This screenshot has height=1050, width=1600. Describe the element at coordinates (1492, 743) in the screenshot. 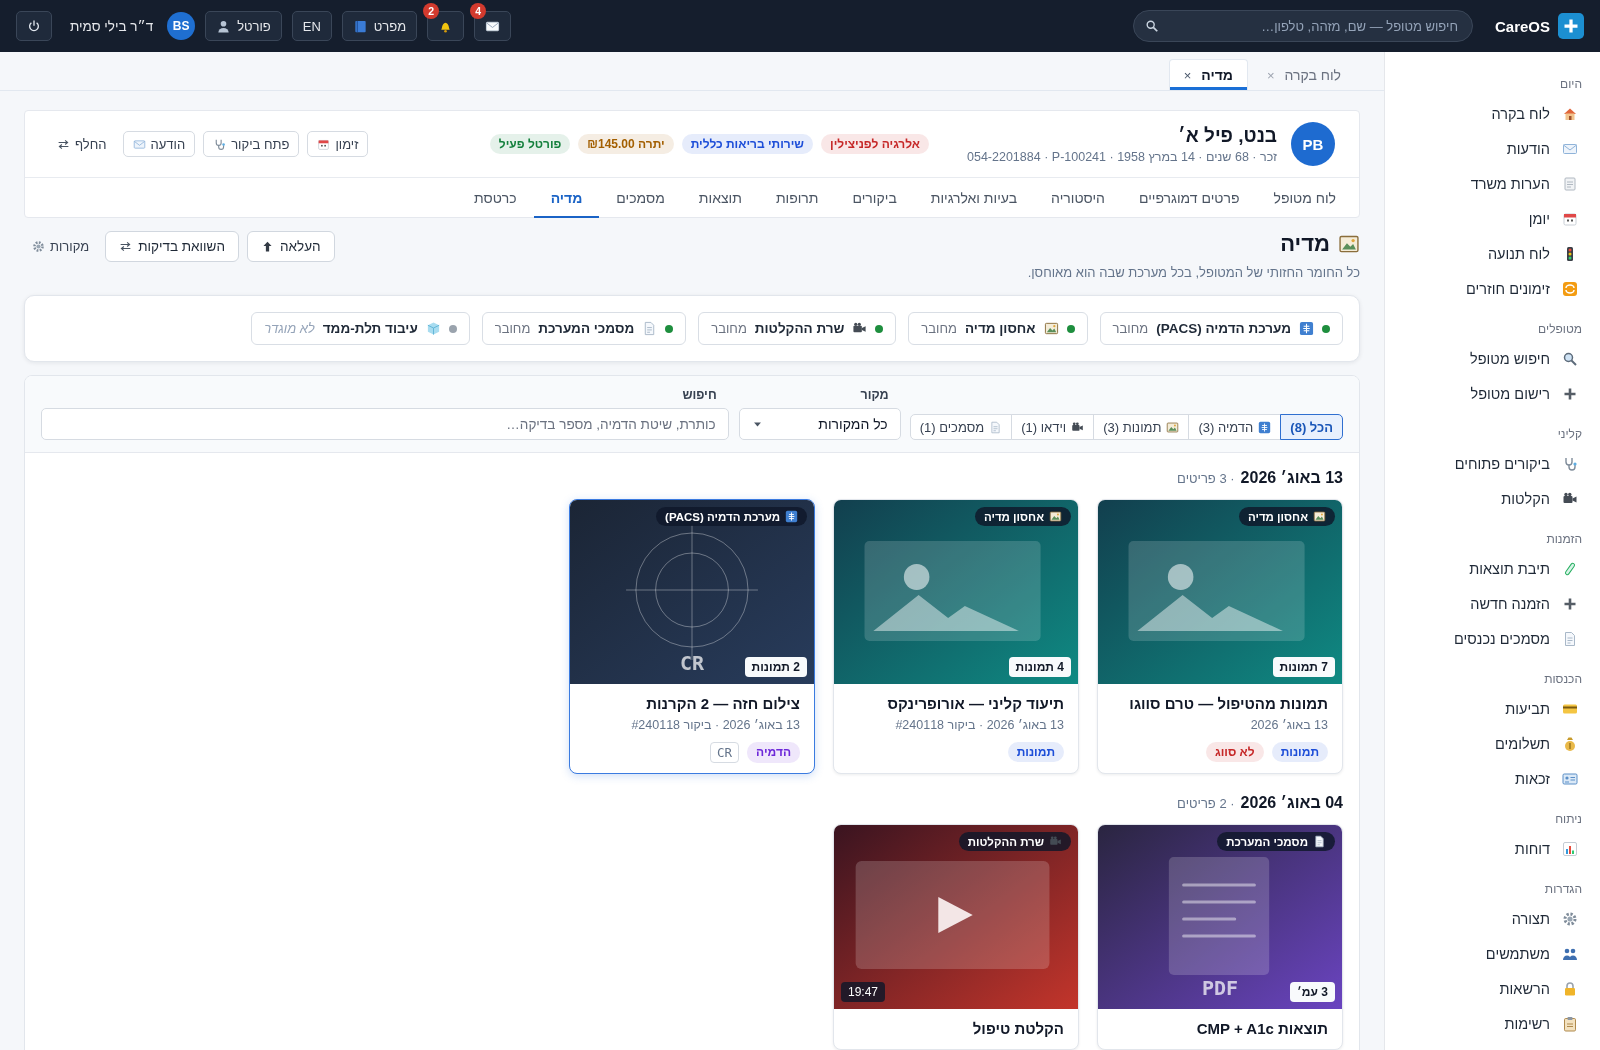

I see `sidebar-item: תשלומים` at that location.